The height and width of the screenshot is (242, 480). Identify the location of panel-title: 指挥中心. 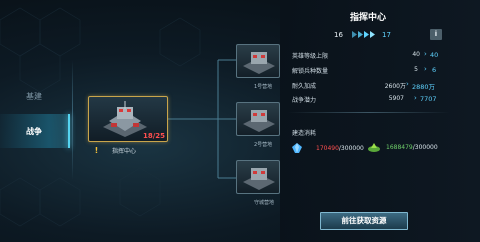
(367, 18).